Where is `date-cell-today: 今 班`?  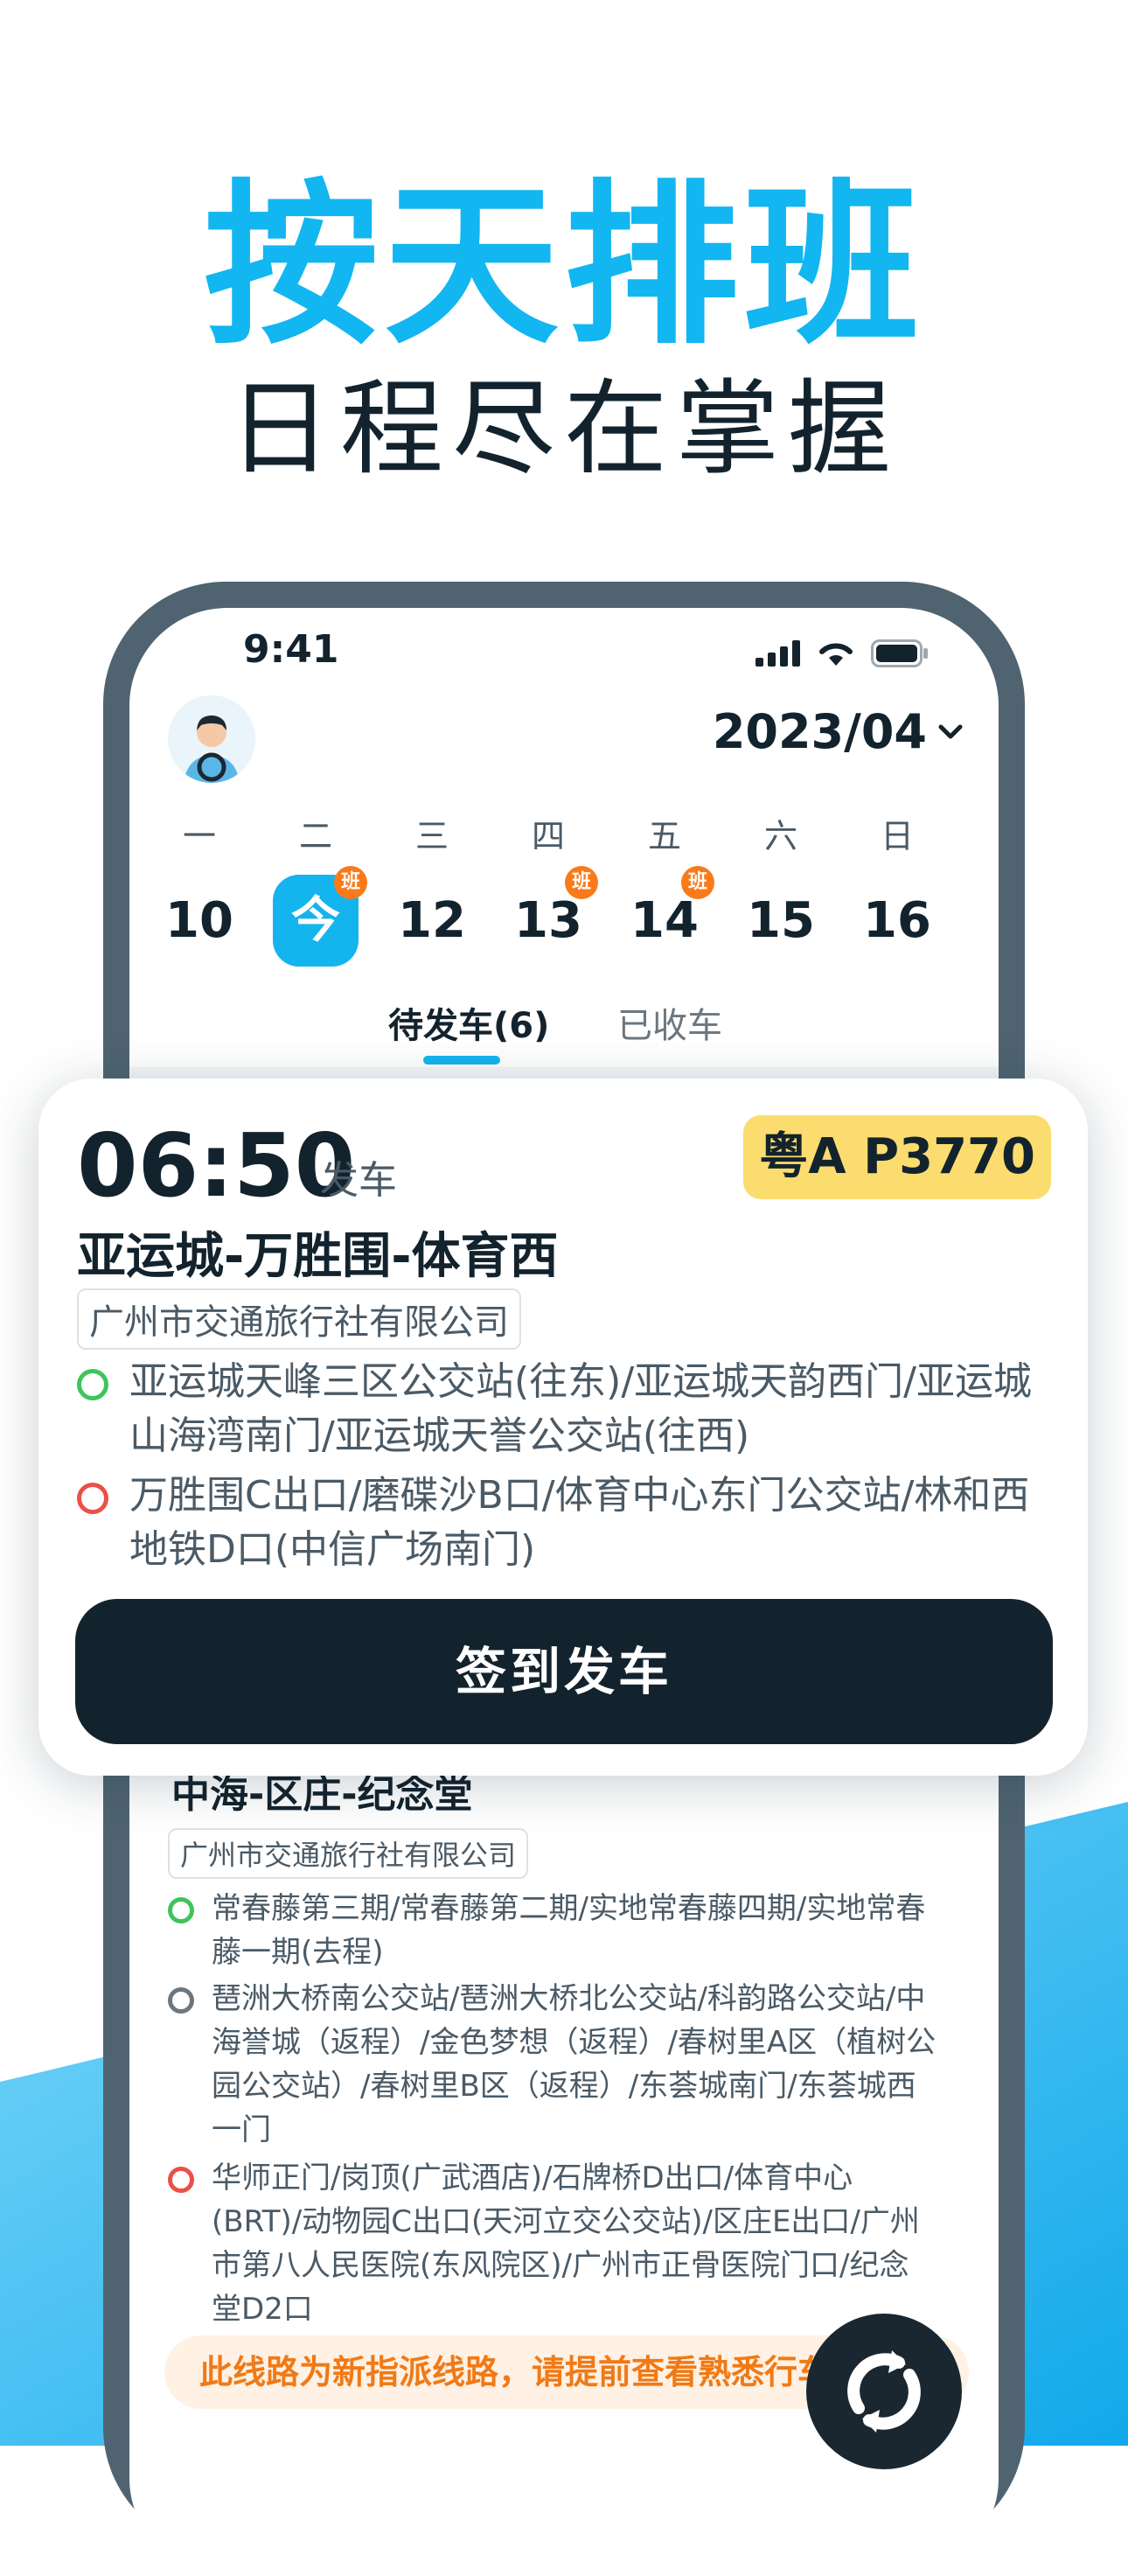 date-cell-today: 今 班 is located at coordinates (320, 916).